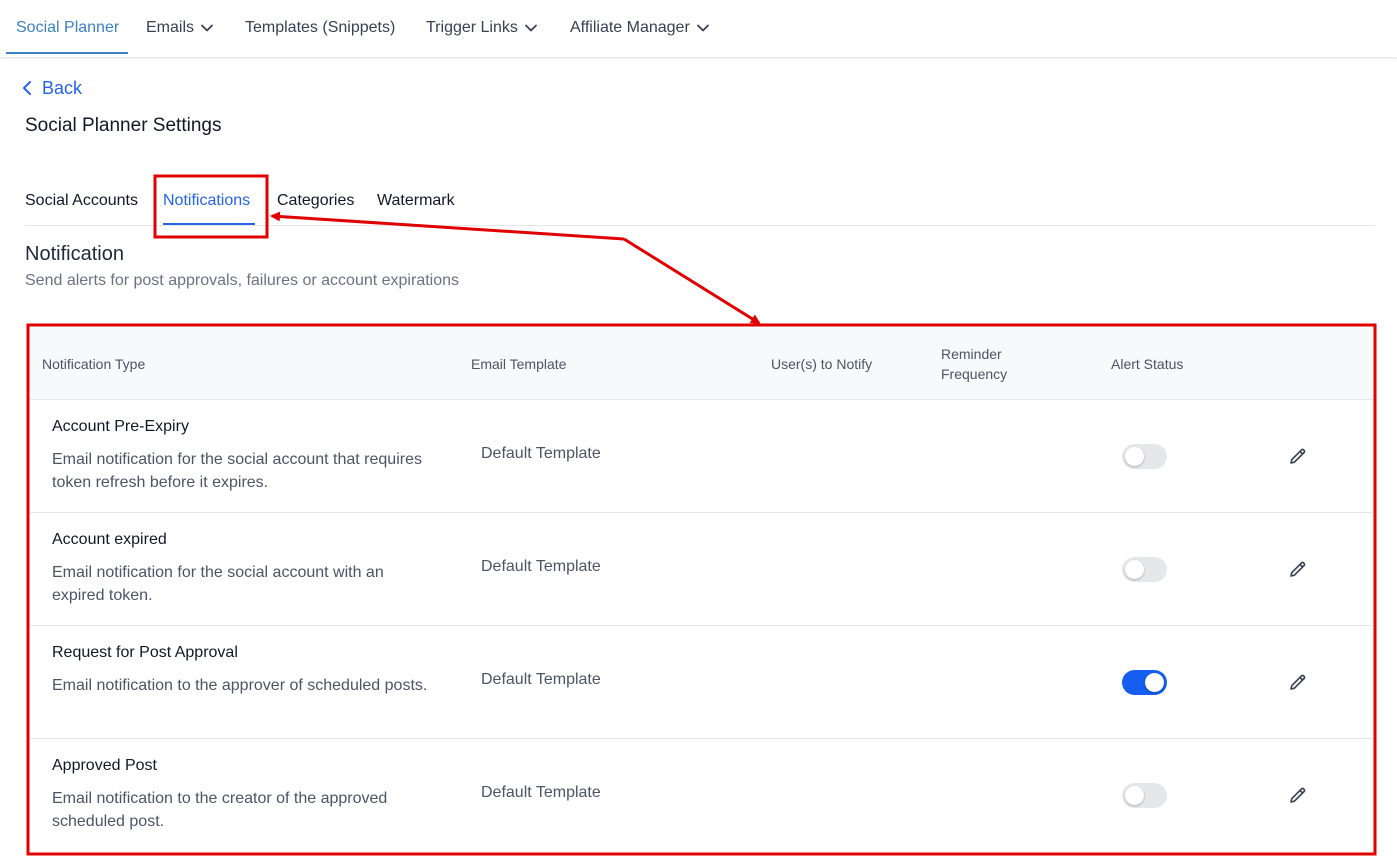 The height and width of the screenshot is (857, 1397). I want to click on tab-watermark: Watermark, so click(416, 201).